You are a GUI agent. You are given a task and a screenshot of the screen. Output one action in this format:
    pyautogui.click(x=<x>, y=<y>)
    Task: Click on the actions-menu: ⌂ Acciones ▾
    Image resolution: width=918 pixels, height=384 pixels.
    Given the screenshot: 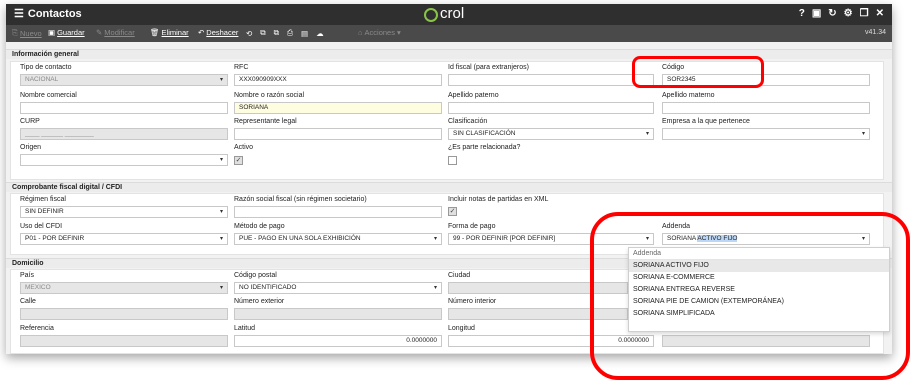 What is the action you would take?
    pyautogui.click(x=379, y=32)
    